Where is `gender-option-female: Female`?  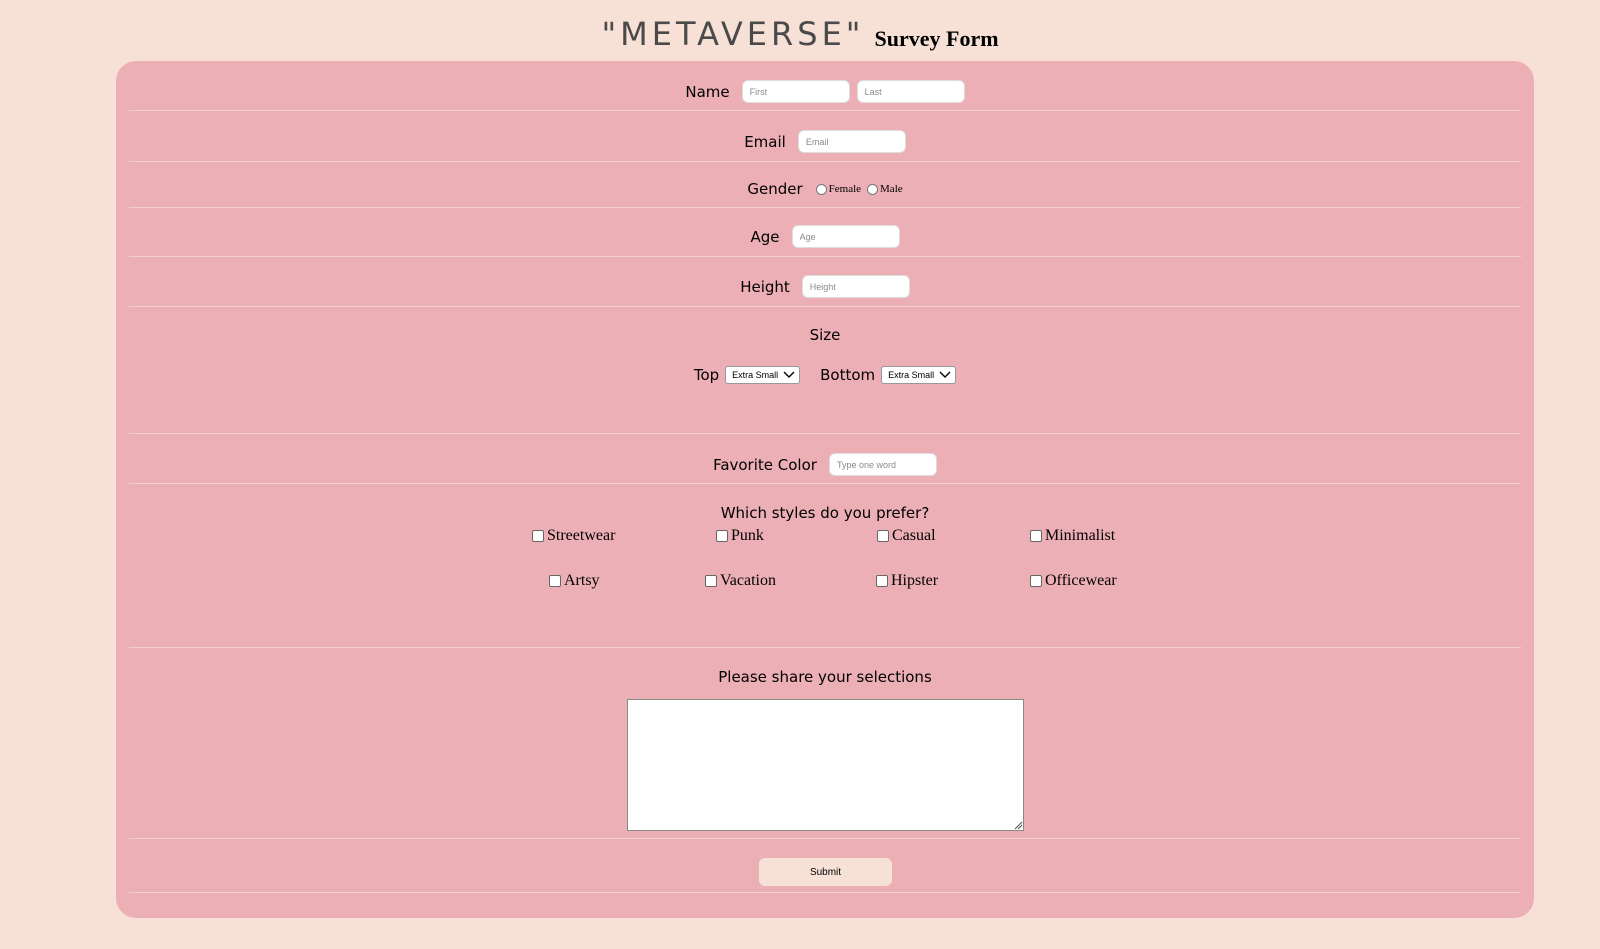 gender-option-female: Female is located at coordinates (838, 189).